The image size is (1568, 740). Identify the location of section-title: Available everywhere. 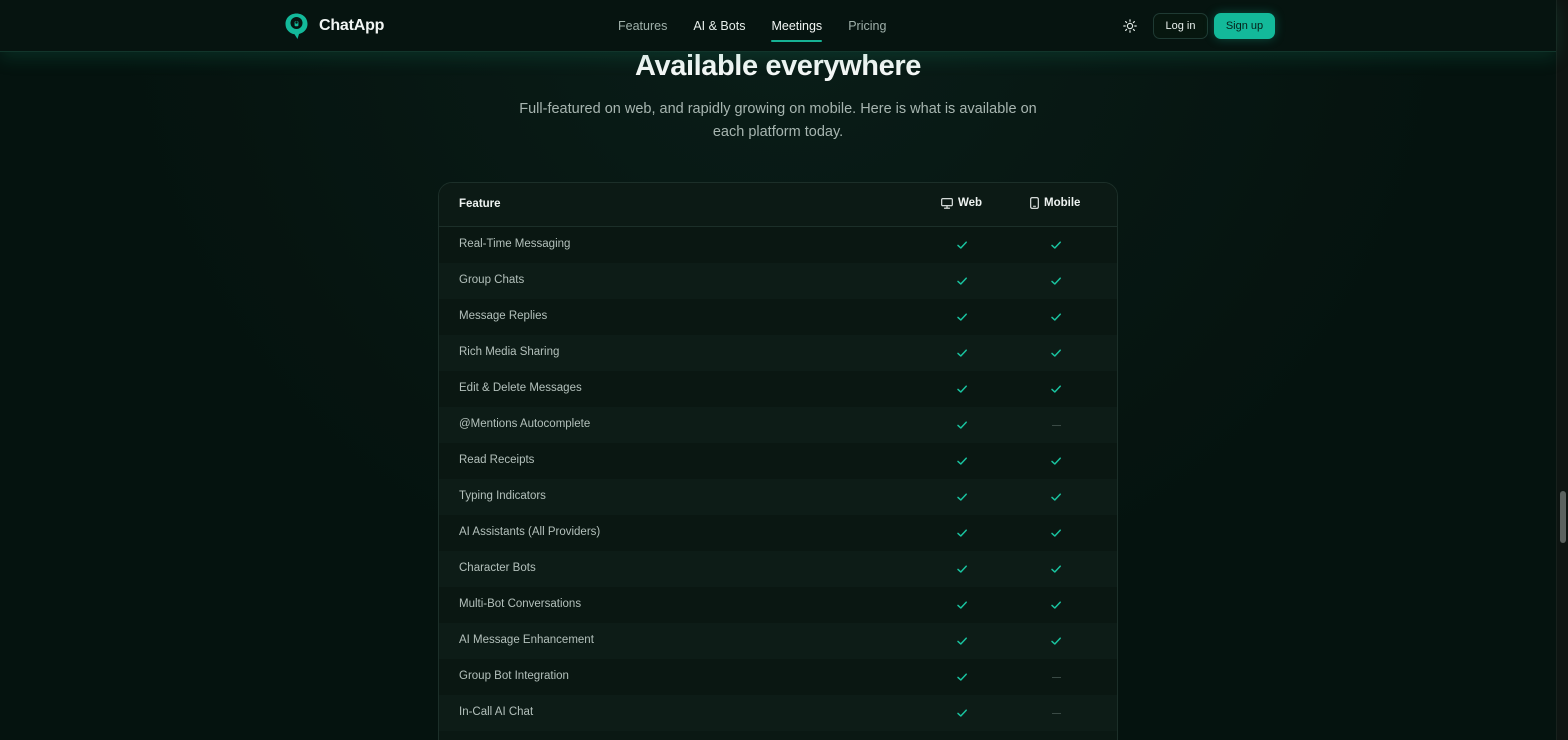
(778, 66).